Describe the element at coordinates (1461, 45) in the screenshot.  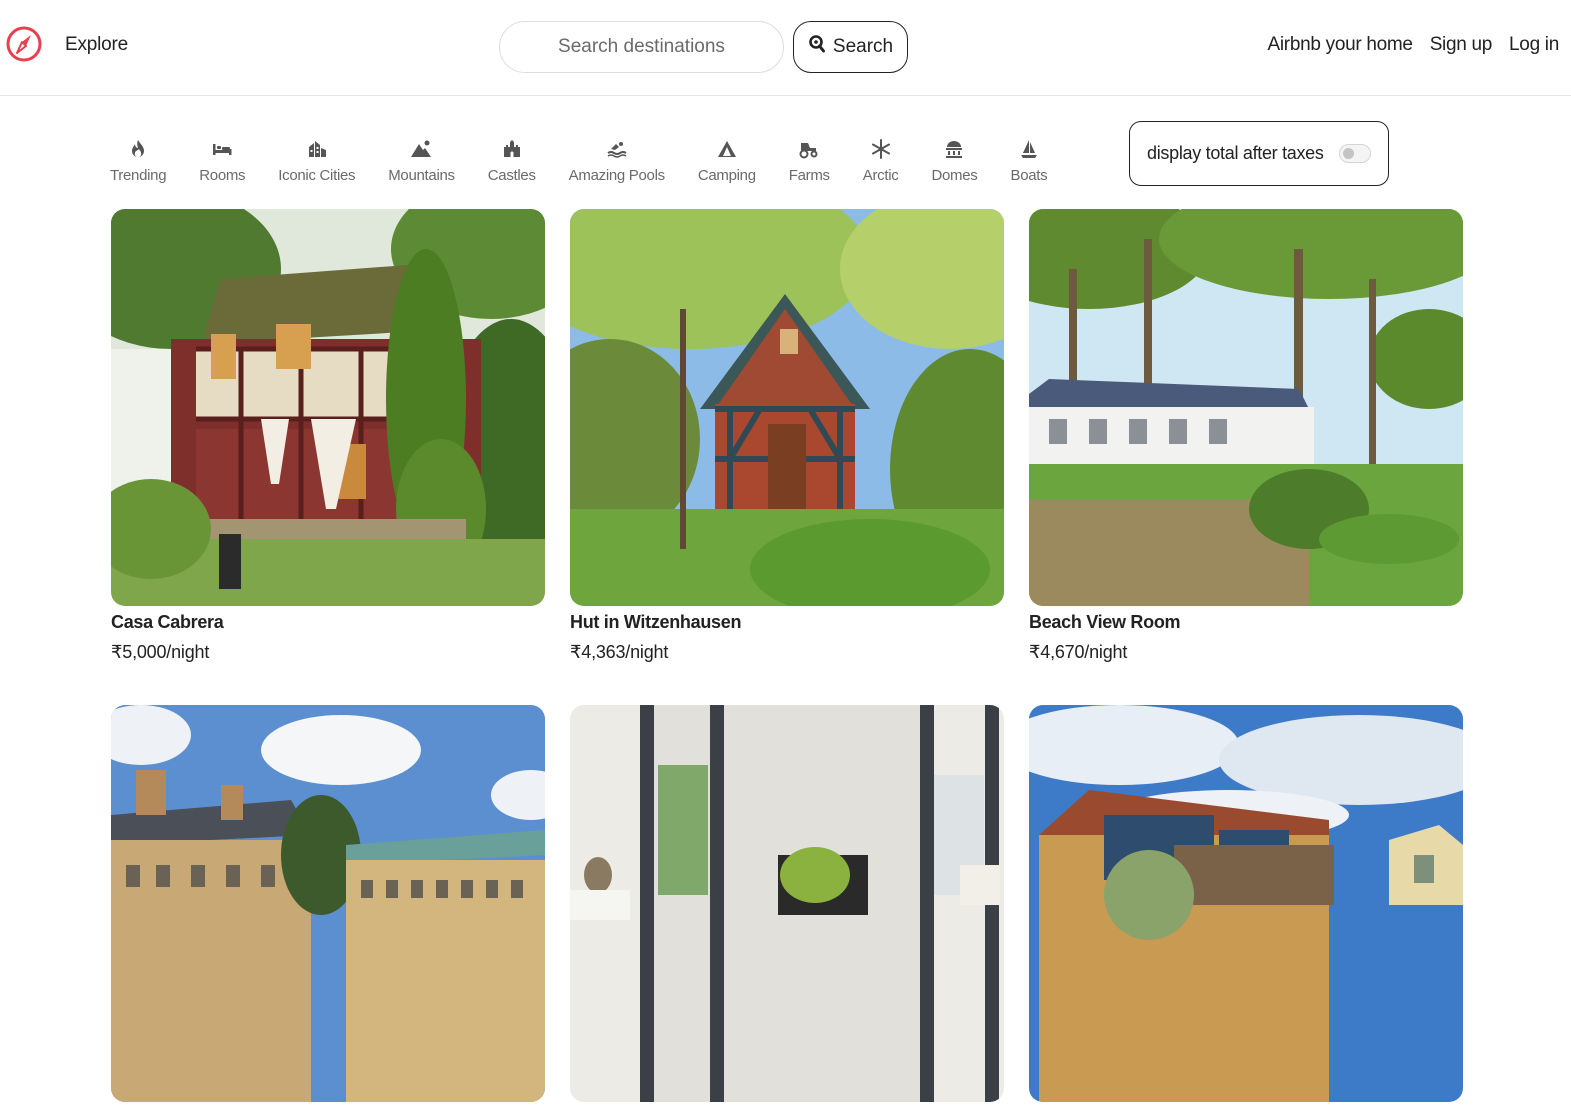
I see `signup-link: Sign up` at that location.